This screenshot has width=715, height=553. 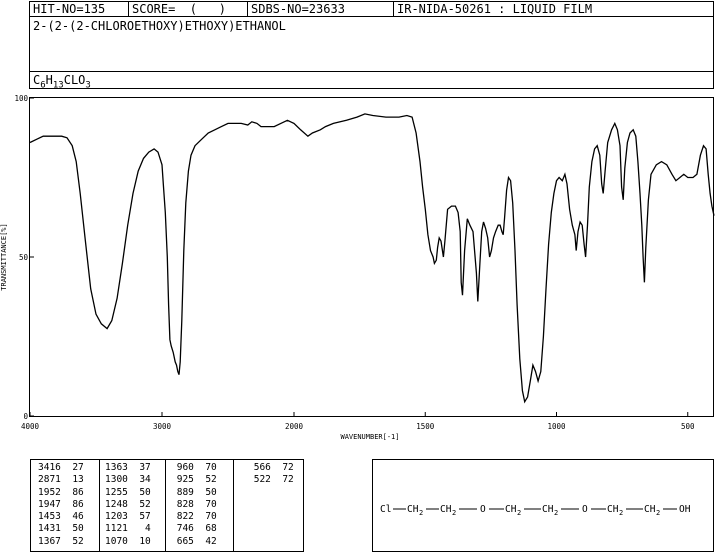 I want to click on peak-row: 1453 46, so click(x=61, y=517).